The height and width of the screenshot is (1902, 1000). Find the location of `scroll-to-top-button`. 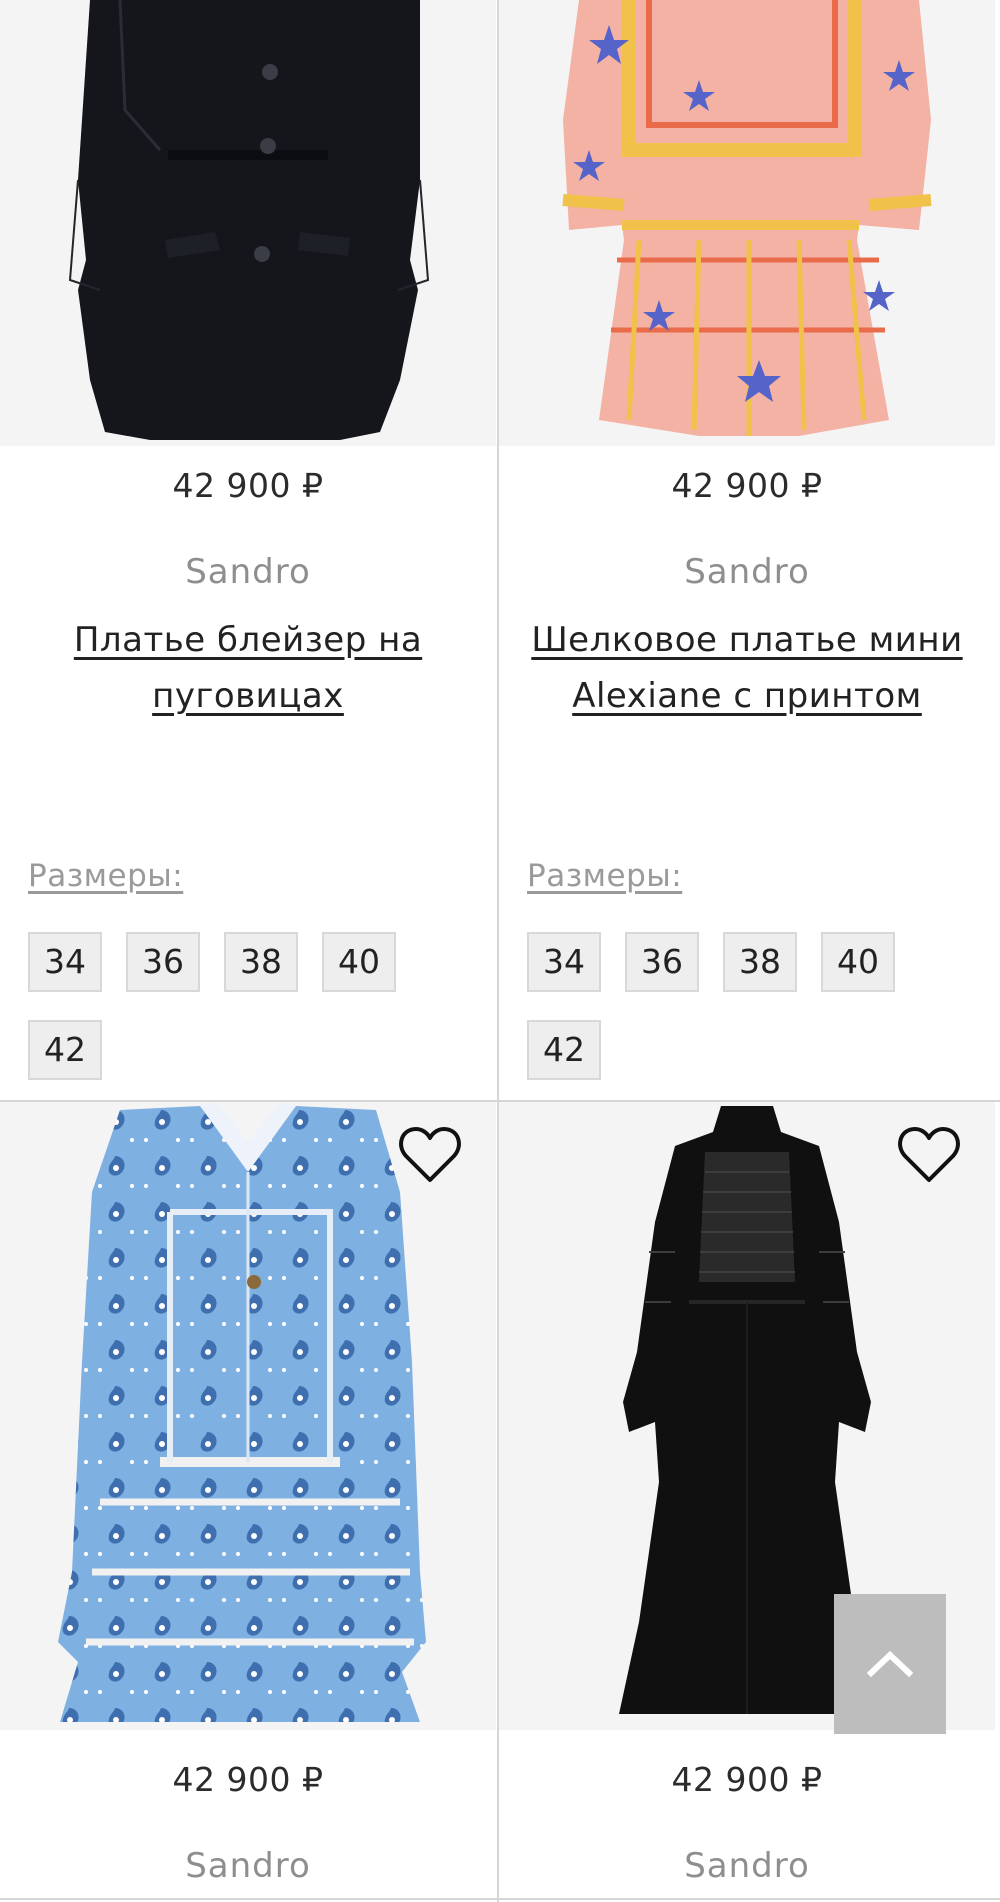

scroll-to-top-button is located at coordinates (890, 1664).